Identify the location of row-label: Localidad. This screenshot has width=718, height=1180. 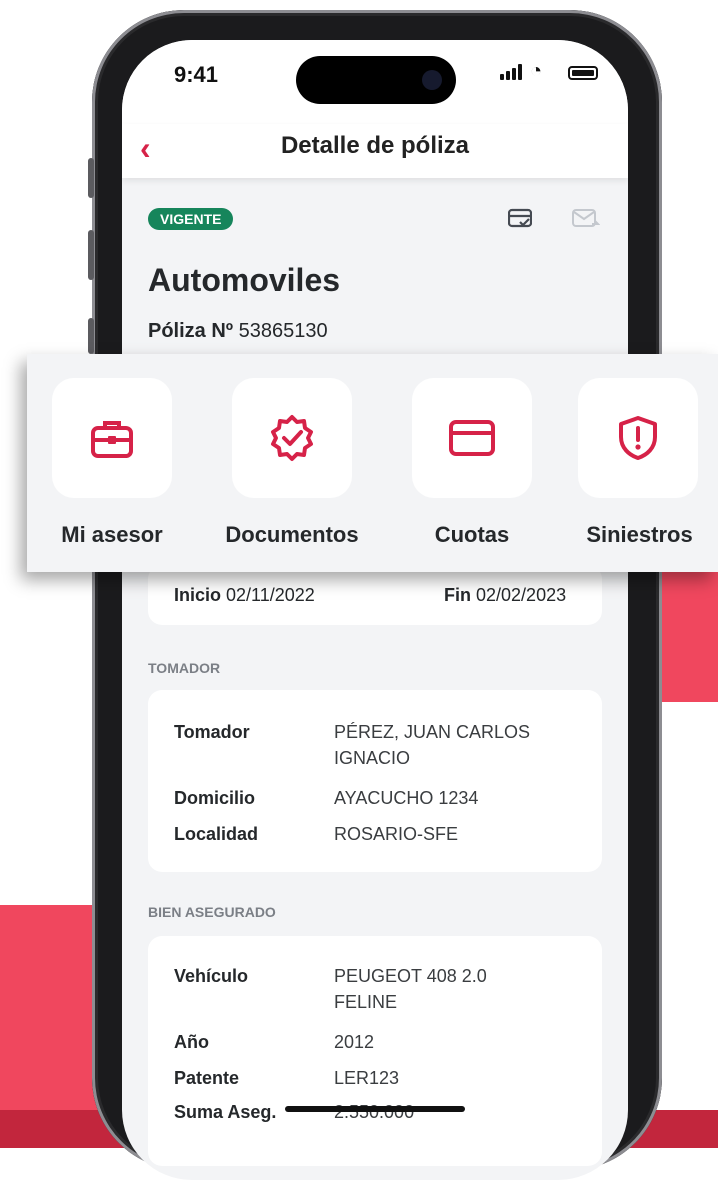
(216, 834).